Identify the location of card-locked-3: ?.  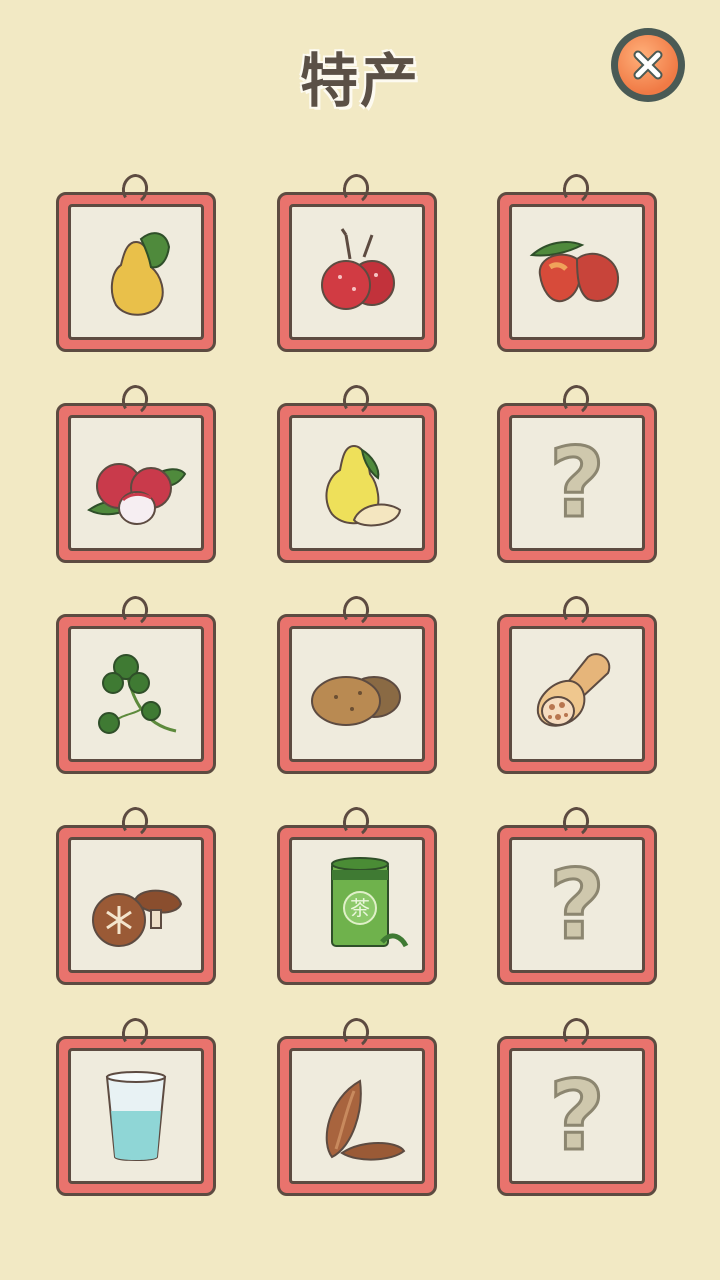
(577, 1105).